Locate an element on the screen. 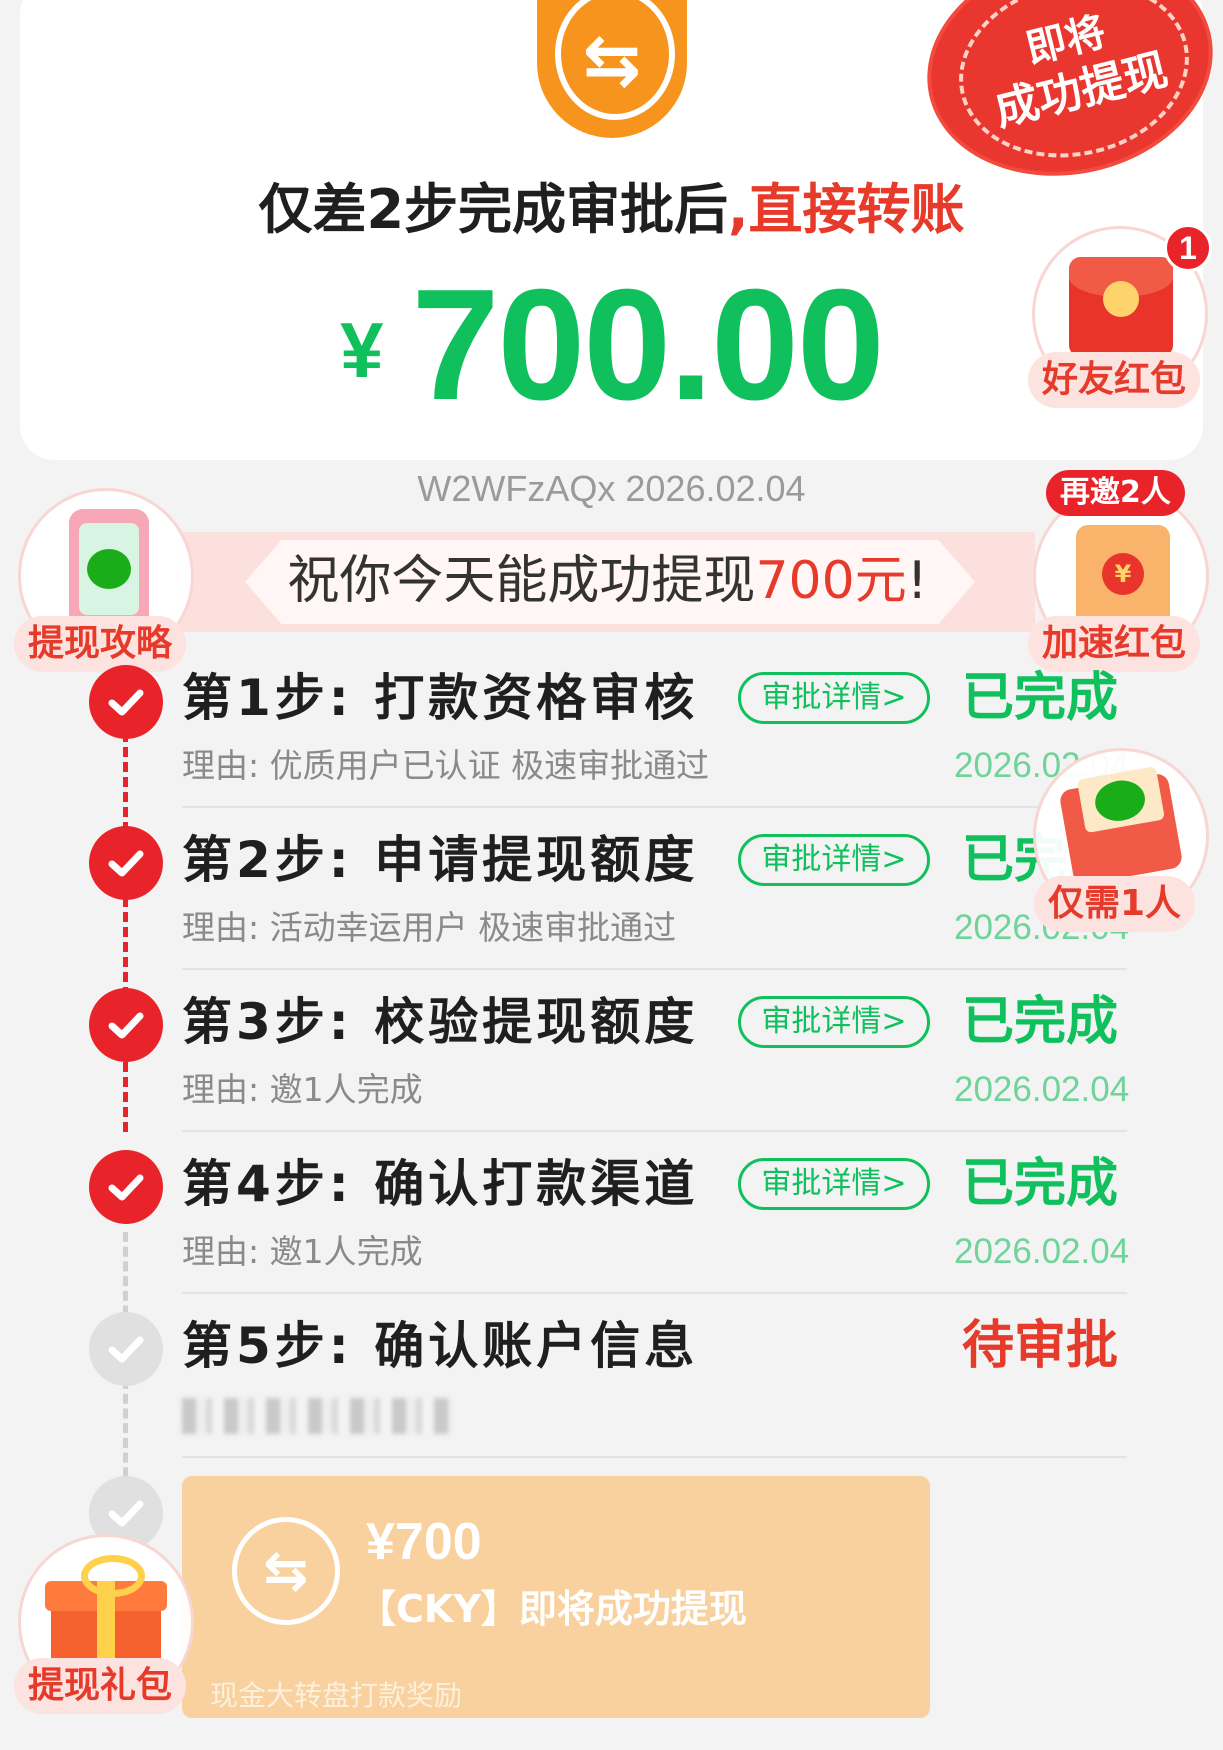 The width and height of the screenshot is (1223, 1750). redacted-account-info is located at coordinates (317, 1416).